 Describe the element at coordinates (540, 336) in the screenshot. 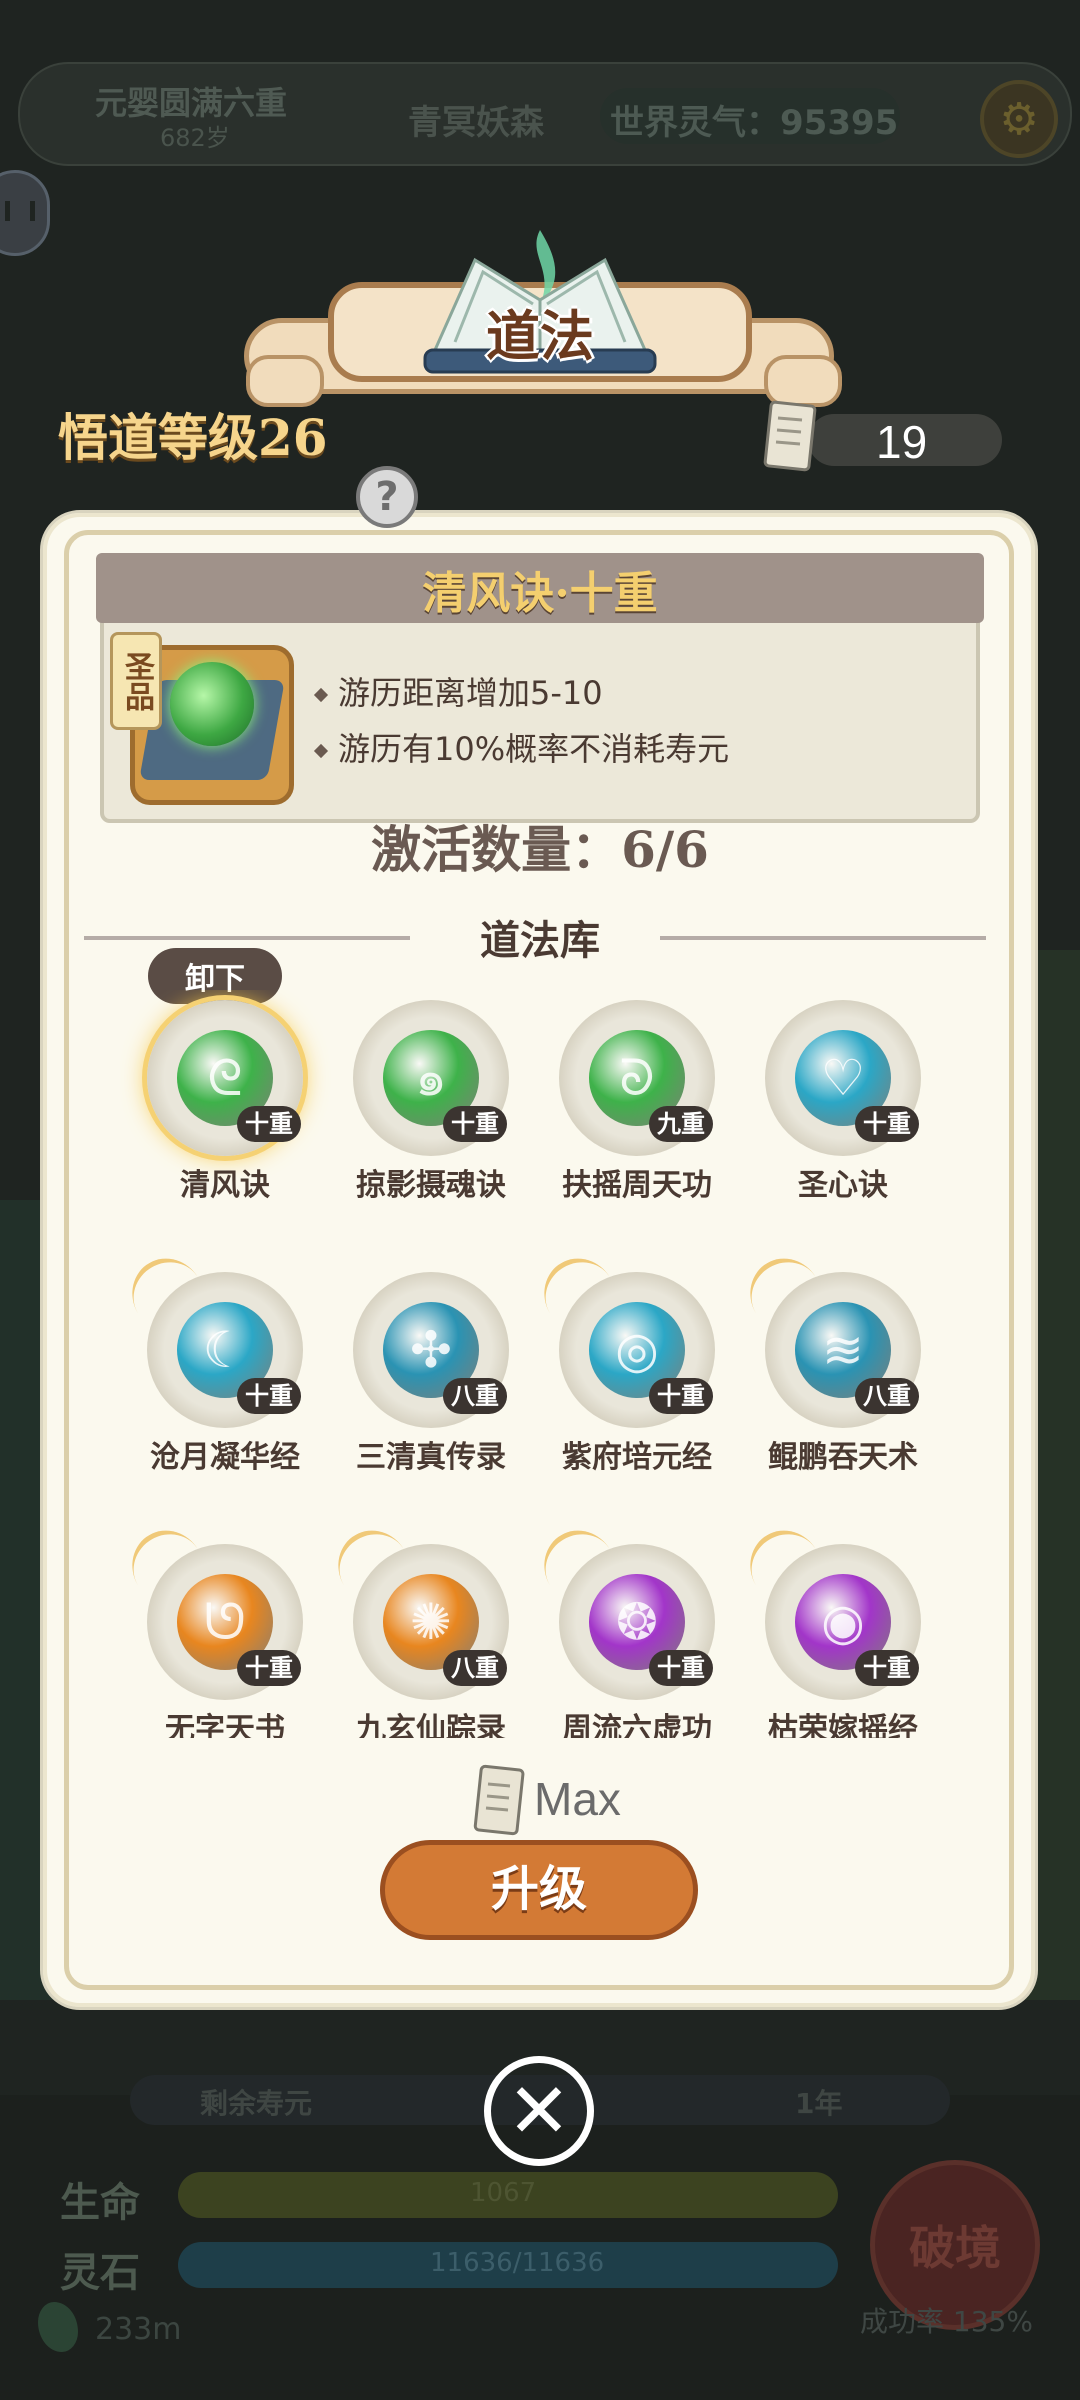

I see `panel-title: 道法` at that location.